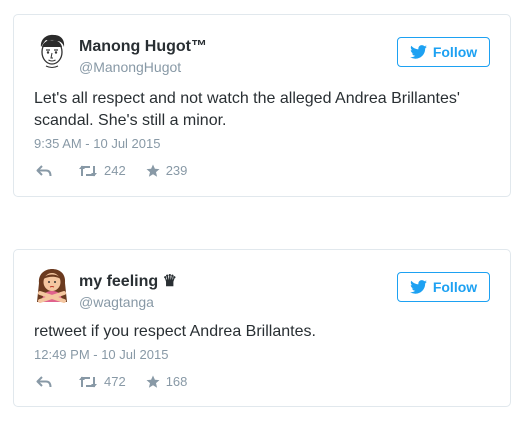  What do you see at coordinates (143, 67) in the screenshot?
I see `user-handle: @ManongHugot` at bounding box center [143, 67].